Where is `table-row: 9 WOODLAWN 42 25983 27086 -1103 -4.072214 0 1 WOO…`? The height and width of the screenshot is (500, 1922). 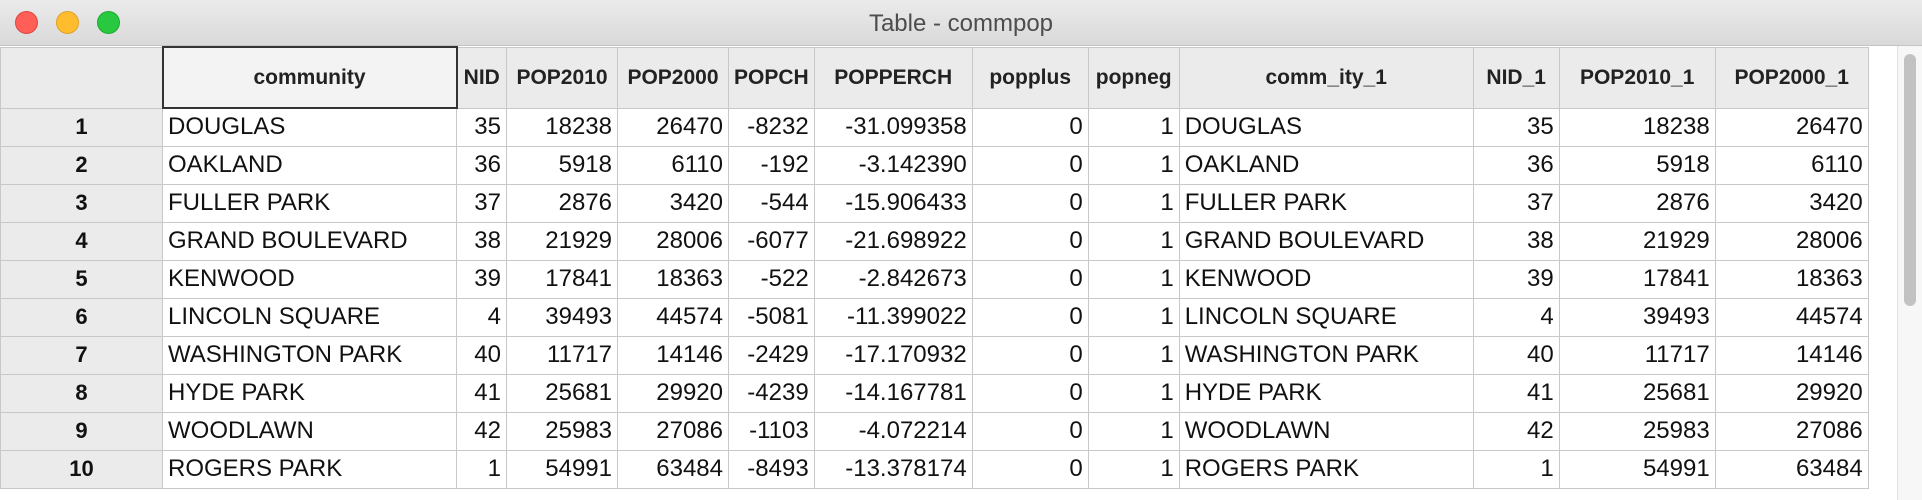 table-row: 9 WOODLAWN 42 25983 27086 -1103 -4.072214 0 1 WOO… is located at coordinates (934, 431).